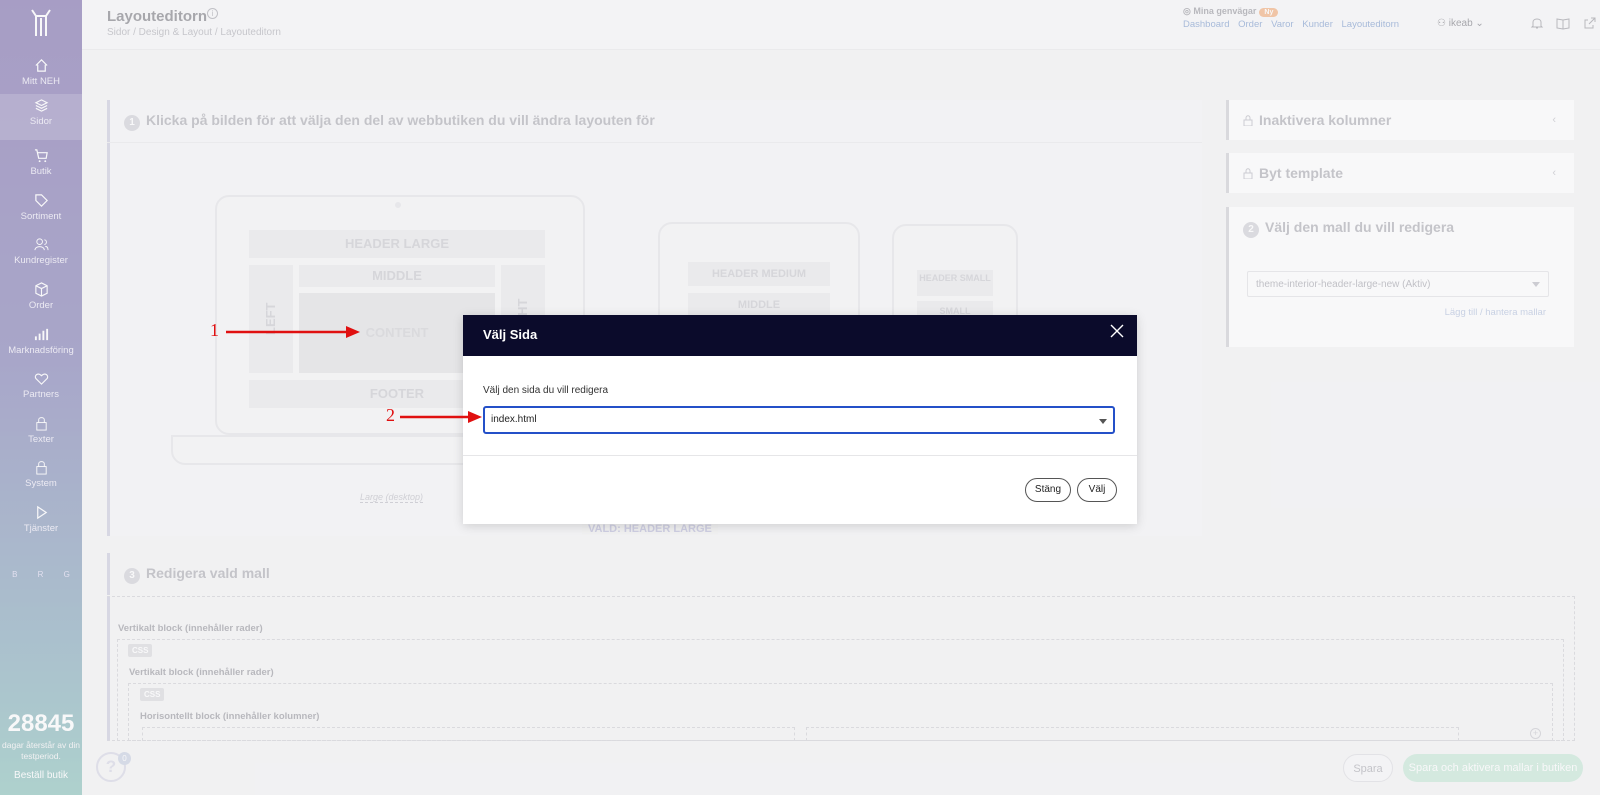 Image resolution: width=1600 pixels, height=795 pixels. I want to click on annotation-number-1: 1, so click(214, 330).